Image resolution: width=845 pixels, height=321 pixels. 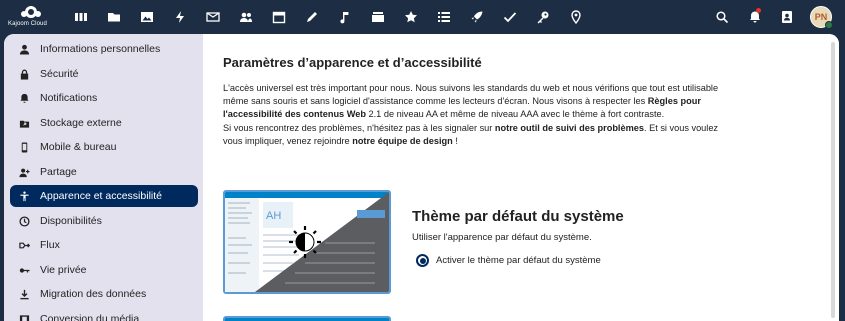 What do you see at coordinates (755, 17) in the screenshot?
I see `notifications-bell-icon` at bounding box center [755, 17].